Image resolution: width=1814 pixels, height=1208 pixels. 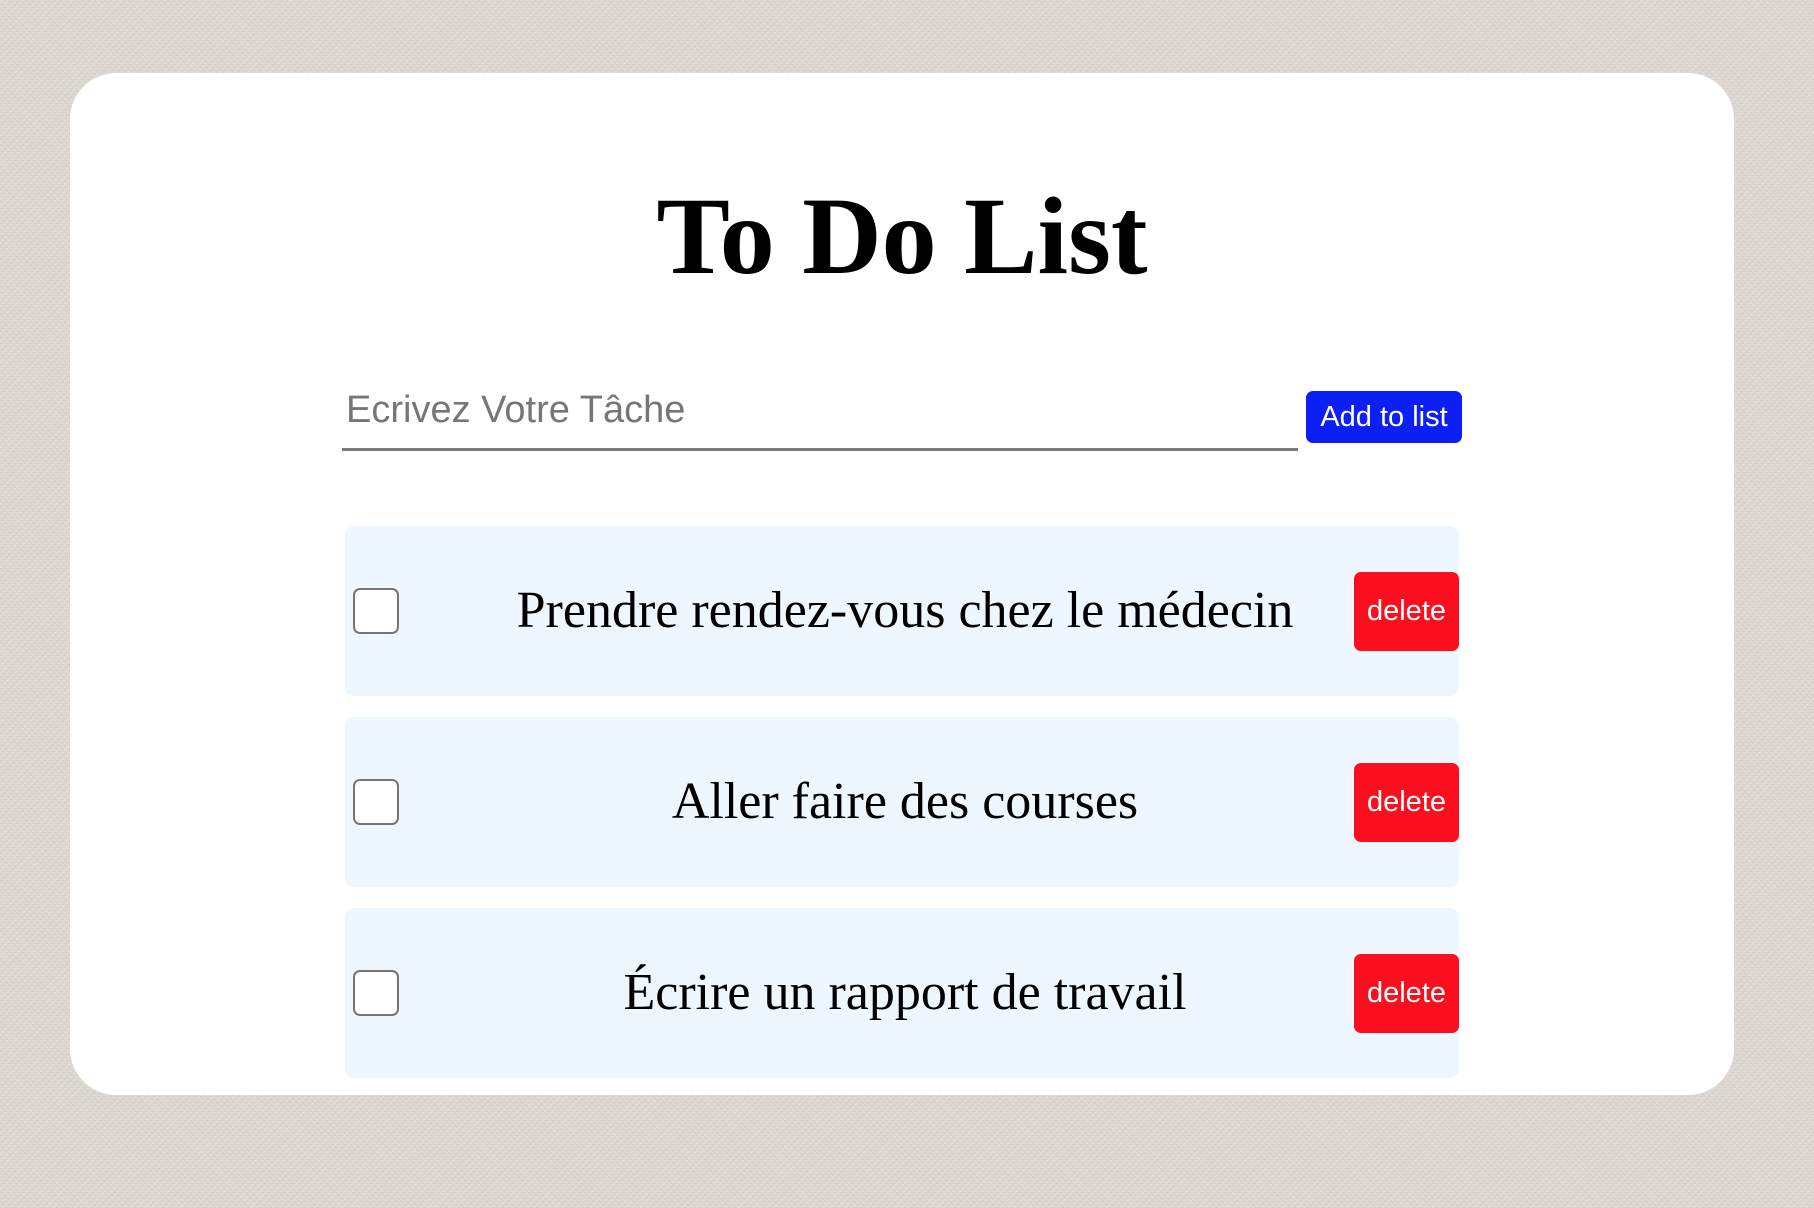 I want to click on task-text: Prendre rendez-vous chez le médecin, so click(x=905, y=610).